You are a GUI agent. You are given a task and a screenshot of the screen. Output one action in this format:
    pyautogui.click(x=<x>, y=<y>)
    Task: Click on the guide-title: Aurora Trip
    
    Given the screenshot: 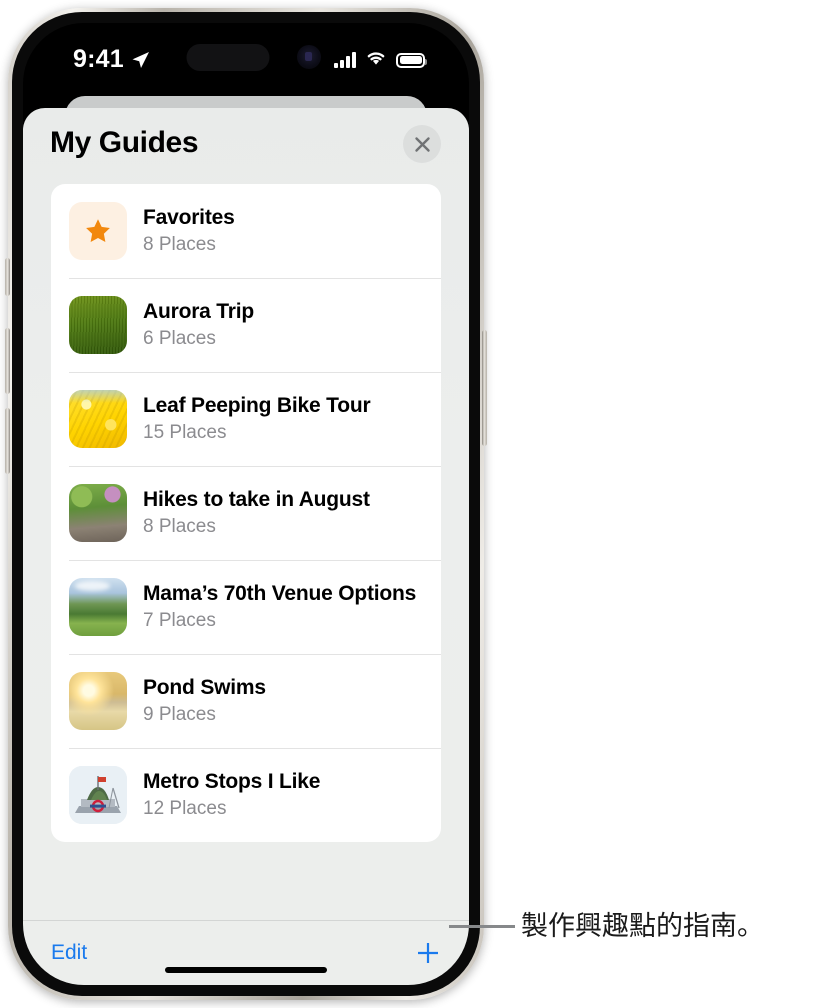 What is the action you would take?
    pyautogui.click(x=198, y=311)
    